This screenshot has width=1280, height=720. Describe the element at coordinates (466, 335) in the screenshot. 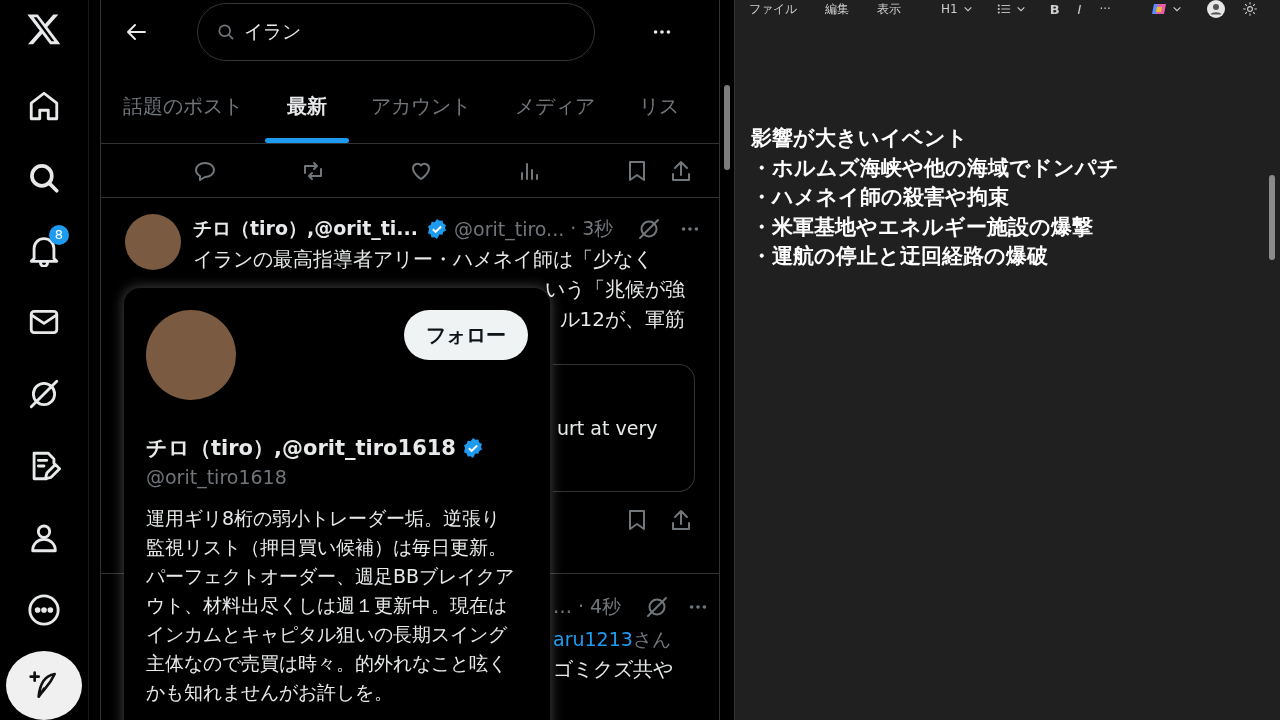

I see `follow-button: フォロー` at that location.